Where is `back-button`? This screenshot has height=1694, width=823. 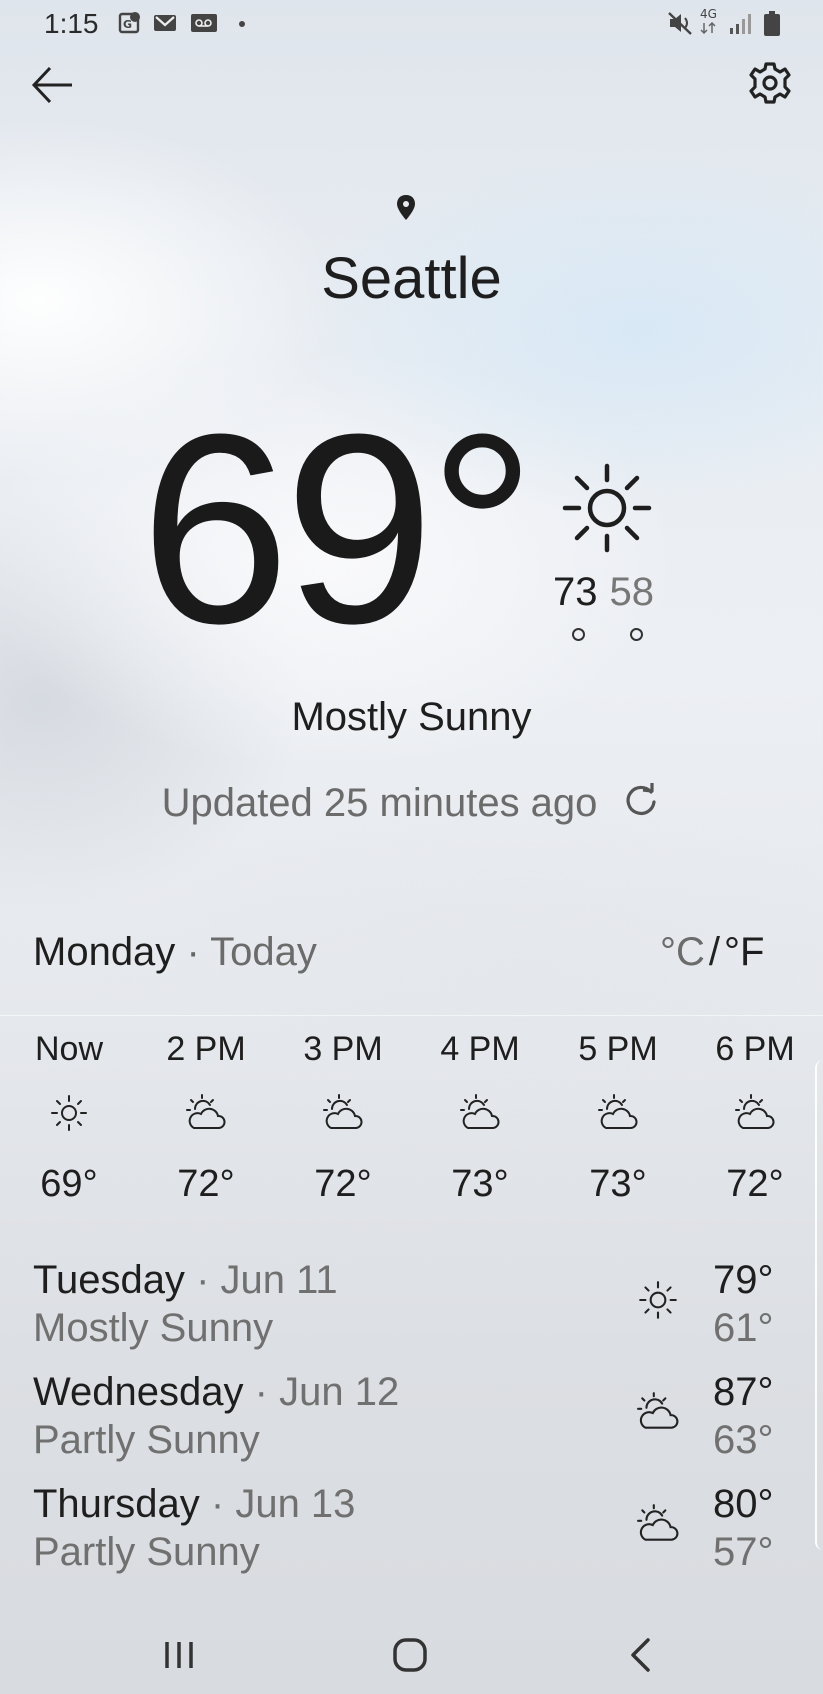
back-button is located at coordinates (53, 85).